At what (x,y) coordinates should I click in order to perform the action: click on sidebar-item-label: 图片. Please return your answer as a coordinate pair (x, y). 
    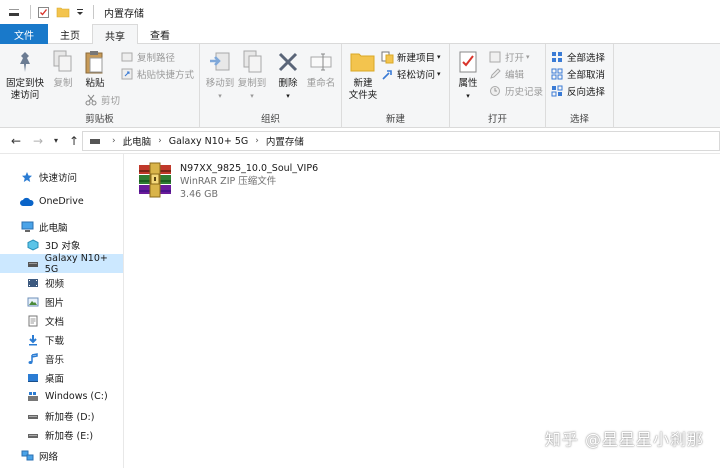
    Looking at the image, I should click on (55, 303).